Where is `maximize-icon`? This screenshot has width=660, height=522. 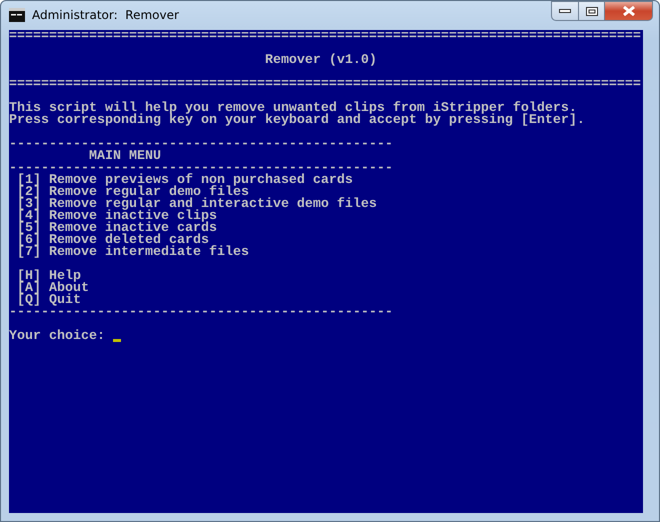 maximize-icon is located at coordinates (592, 11).